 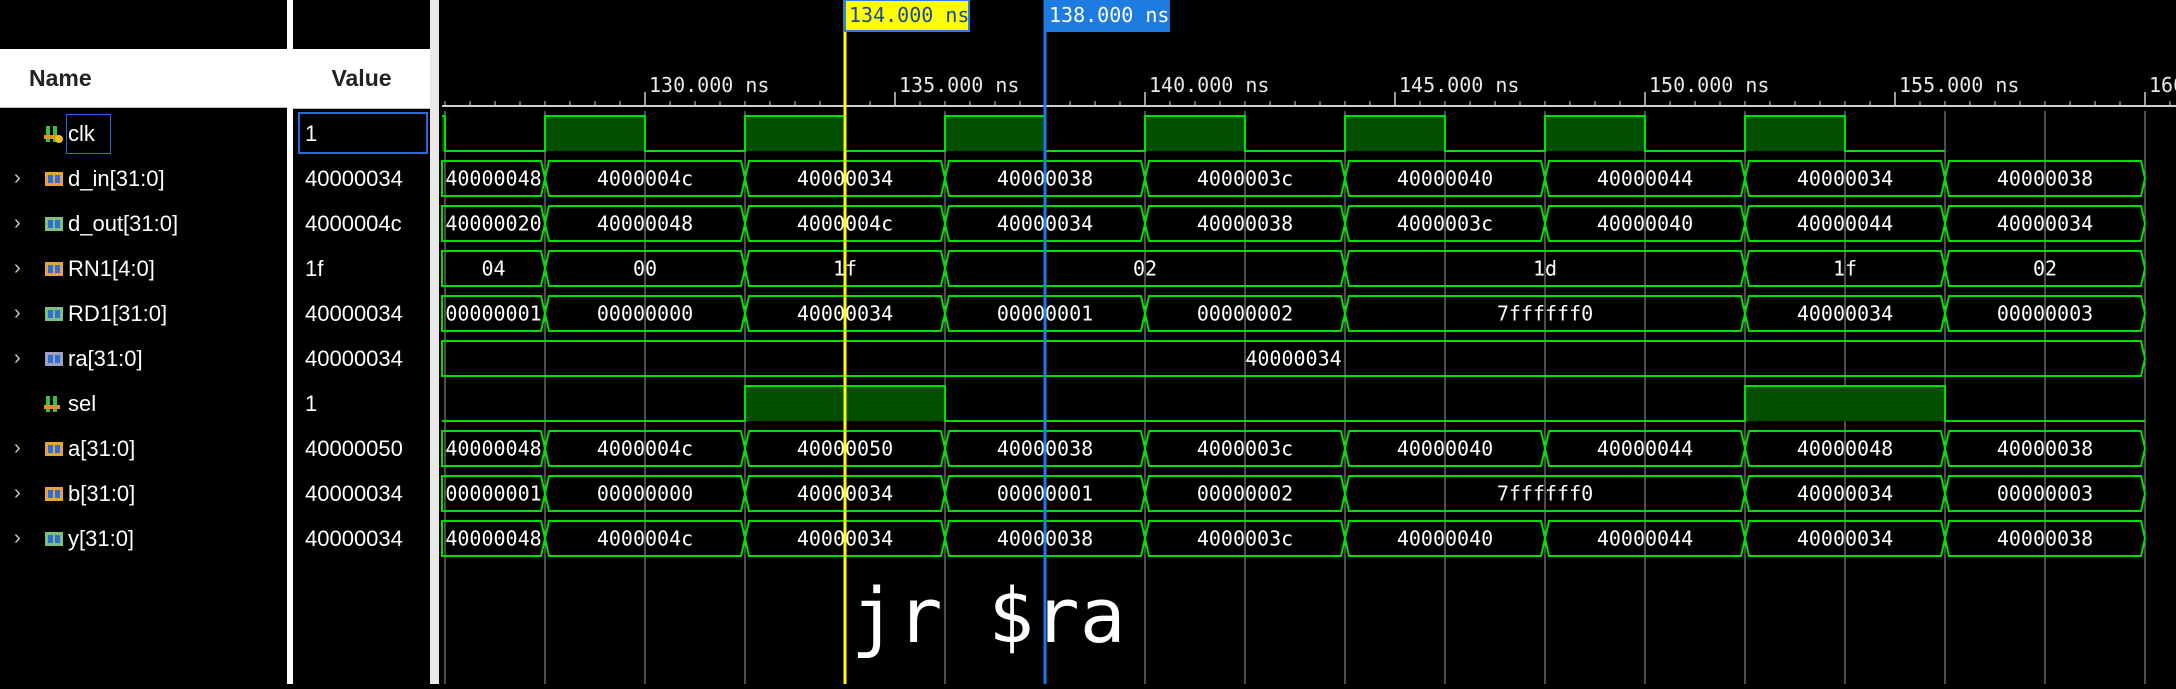 What do you see at coordinates (354, 448) in the screenshot?
I see `signal-value: 40000050` at bounding box center [354, 448].